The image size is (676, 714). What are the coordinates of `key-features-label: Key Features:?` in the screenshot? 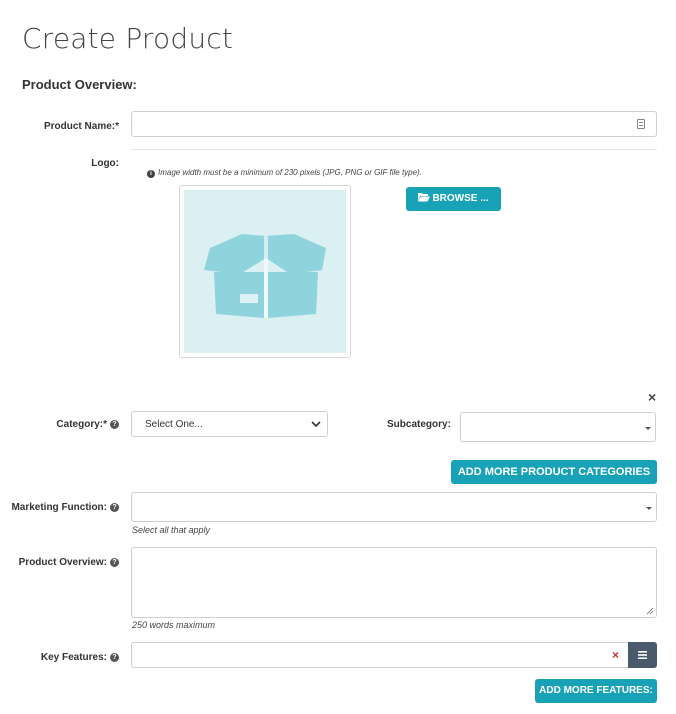 It's located at (80, 657).